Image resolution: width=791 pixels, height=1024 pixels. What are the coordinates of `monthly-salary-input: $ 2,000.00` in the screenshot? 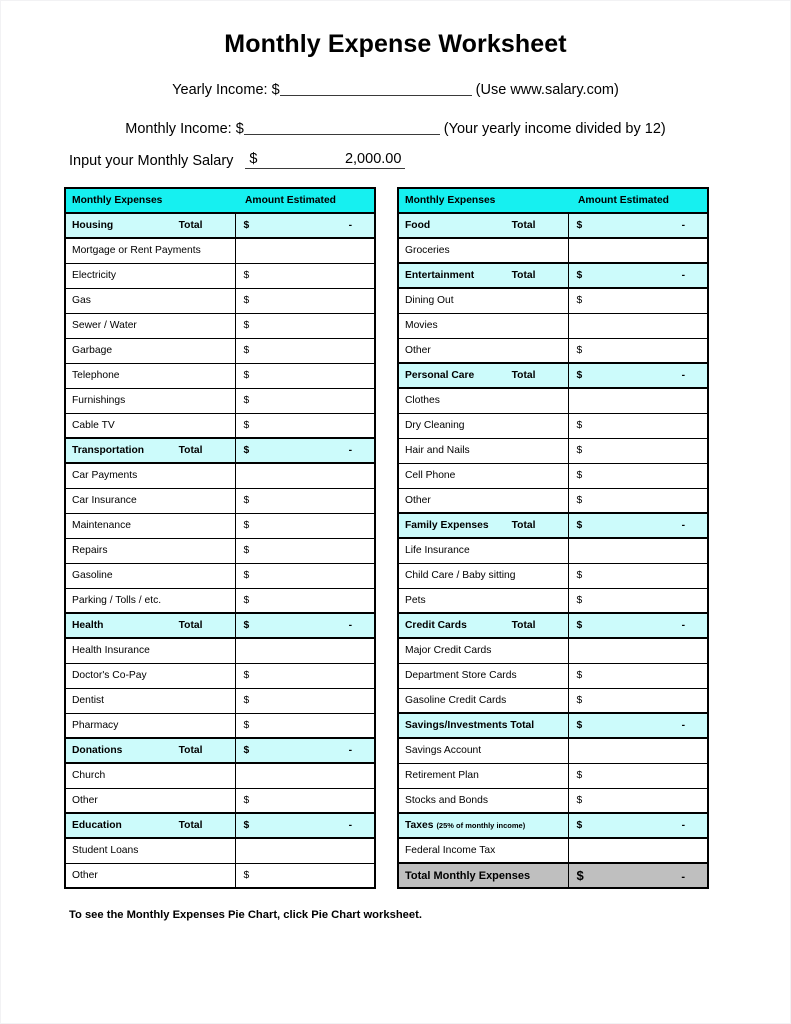 It's located at (325, 160).